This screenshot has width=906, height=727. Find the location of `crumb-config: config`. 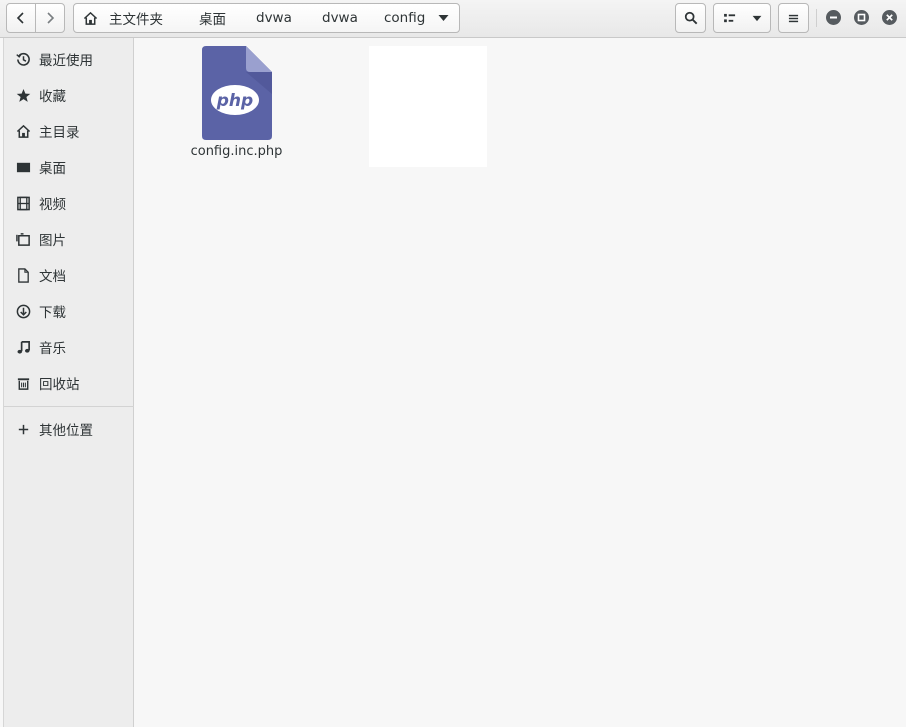

crumb-config: config is located at coordinates (399, 18).